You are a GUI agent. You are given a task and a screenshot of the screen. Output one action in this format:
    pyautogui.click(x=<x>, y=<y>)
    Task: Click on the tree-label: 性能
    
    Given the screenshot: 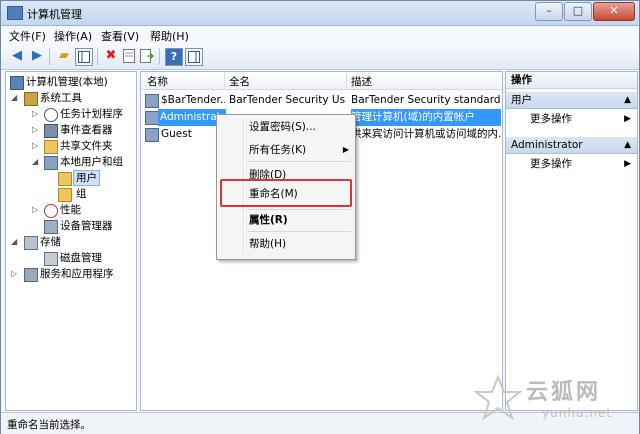 What is the action you would take?
    pyautogui.click(x=70, y=210)
    